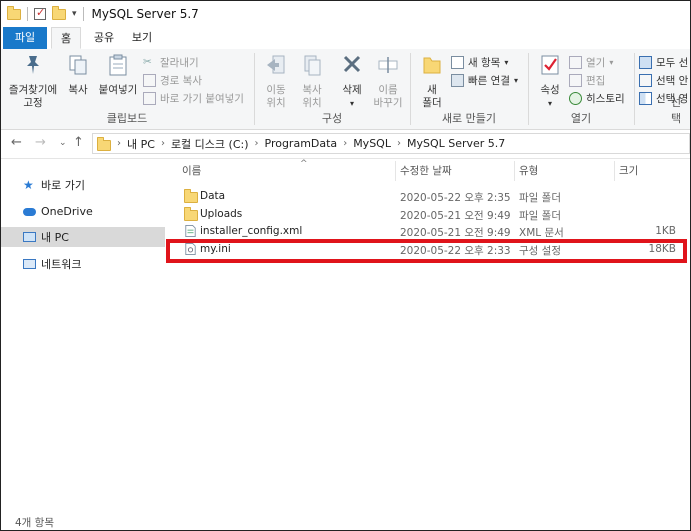 This screenshot has height=531, width=691. I want to click on file-date: 2020-05-21 오전 9:49, so click(455, 216).